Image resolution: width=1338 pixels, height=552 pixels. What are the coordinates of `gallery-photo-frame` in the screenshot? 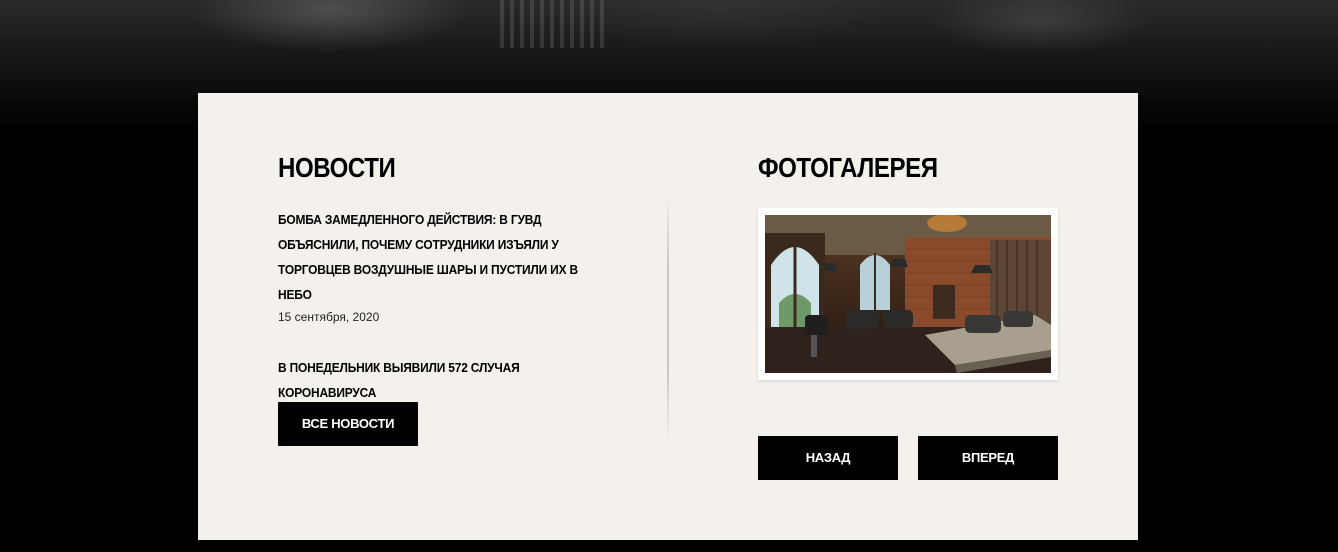 It's located at (908, 294).